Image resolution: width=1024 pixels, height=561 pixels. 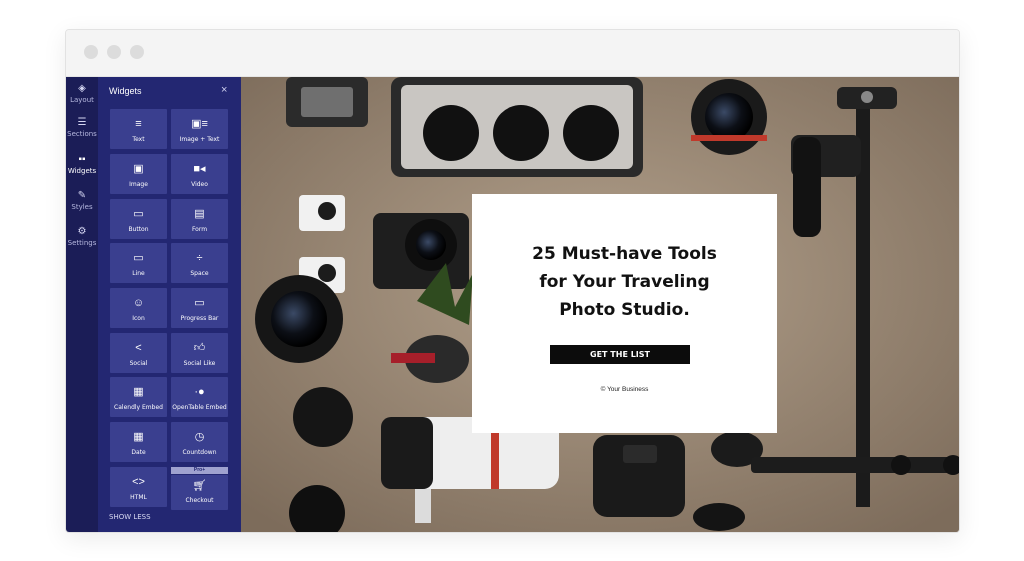 I want to click on panel-title: Widgets, so click(x=125, y=91).